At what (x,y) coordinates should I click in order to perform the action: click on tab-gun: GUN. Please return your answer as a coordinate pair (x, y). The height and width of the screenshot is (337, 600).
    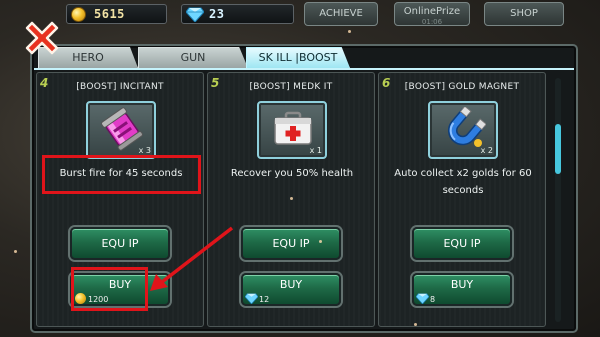
    Looking at the image, I should click on (193, 57).